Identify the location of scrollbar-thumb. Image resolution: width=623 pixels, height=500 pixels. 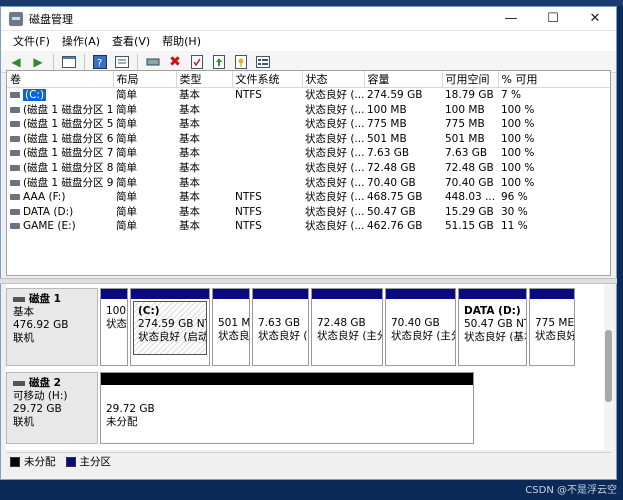
(608, 366).